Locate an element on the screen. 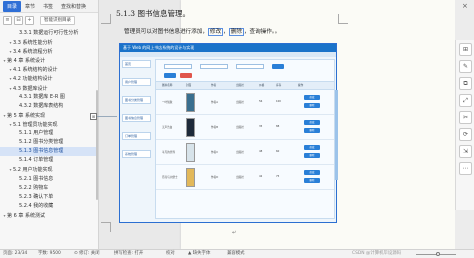  outline-item: 5.2.2 购物车 is located at coordinates (49, 188).